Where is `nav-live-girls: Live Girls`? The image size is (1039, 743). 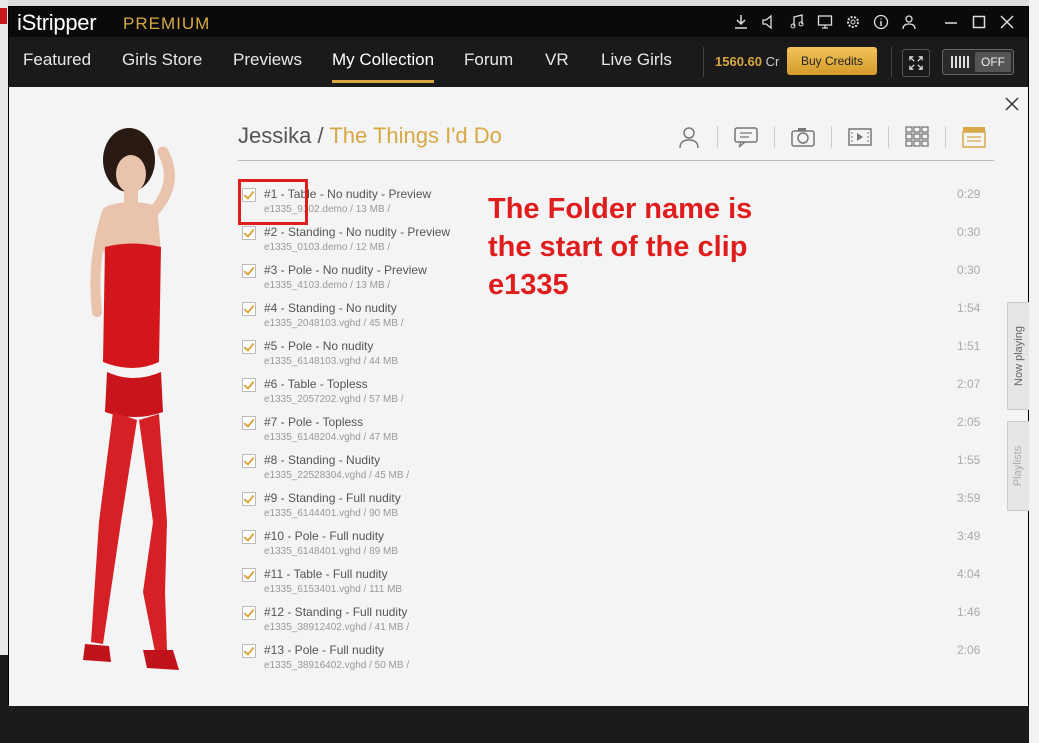
nav-live-girls: Live Girls is located at coordinates (636, 62).